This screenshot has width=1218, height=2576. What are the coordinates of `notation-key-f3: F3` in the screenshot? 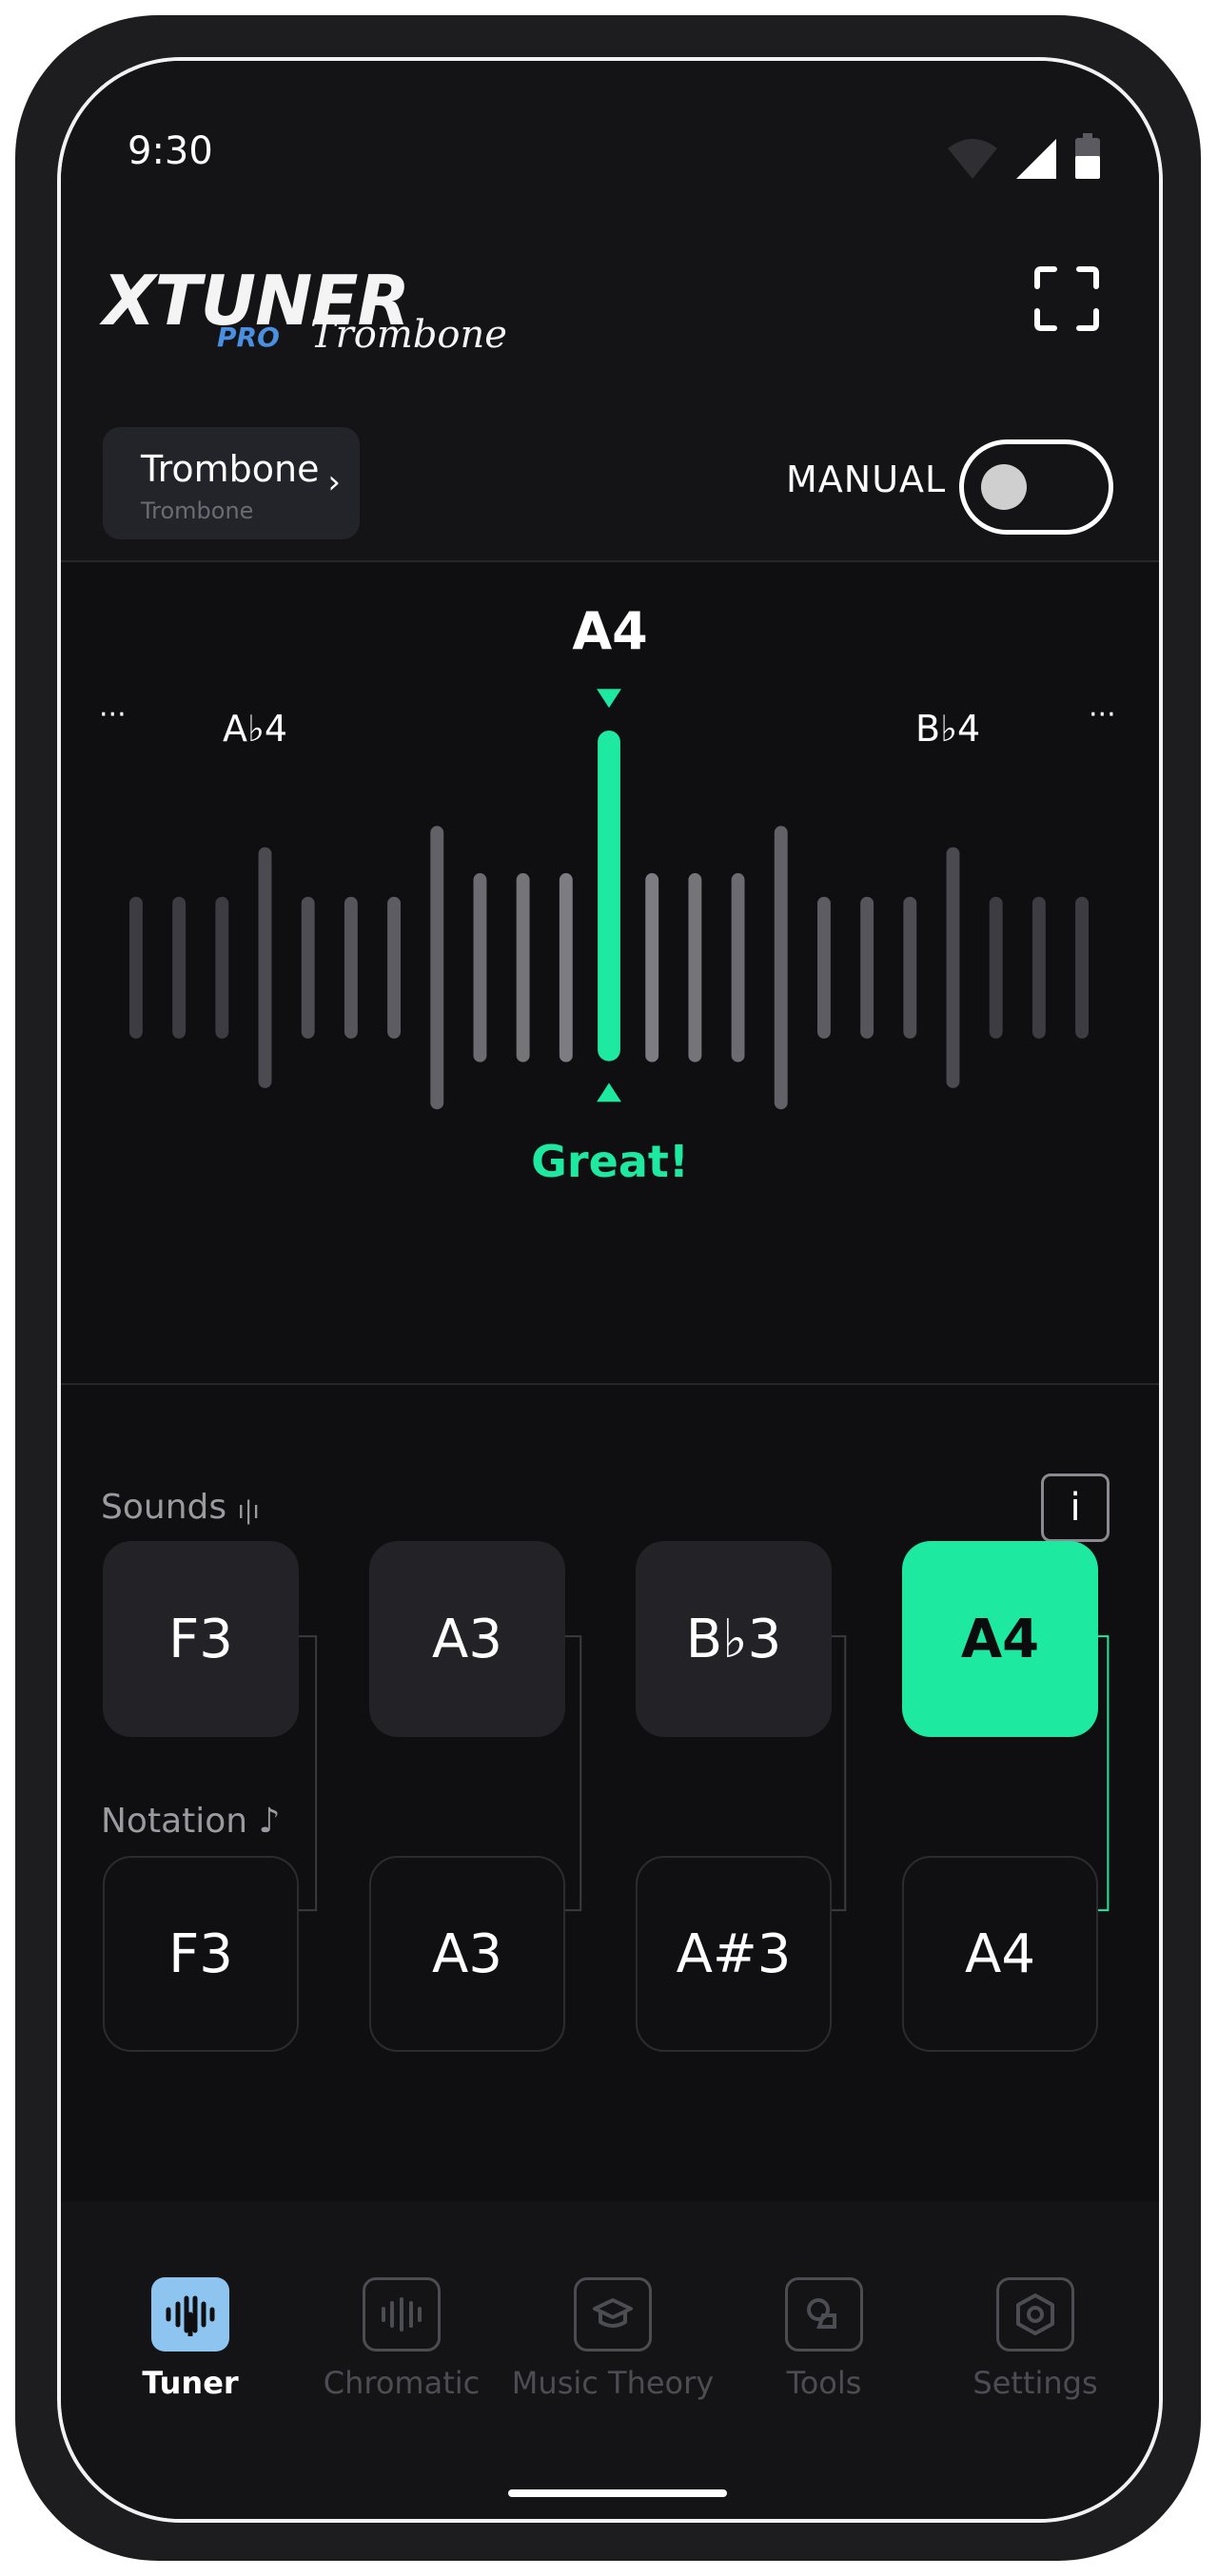 It's located at (201, 1954).